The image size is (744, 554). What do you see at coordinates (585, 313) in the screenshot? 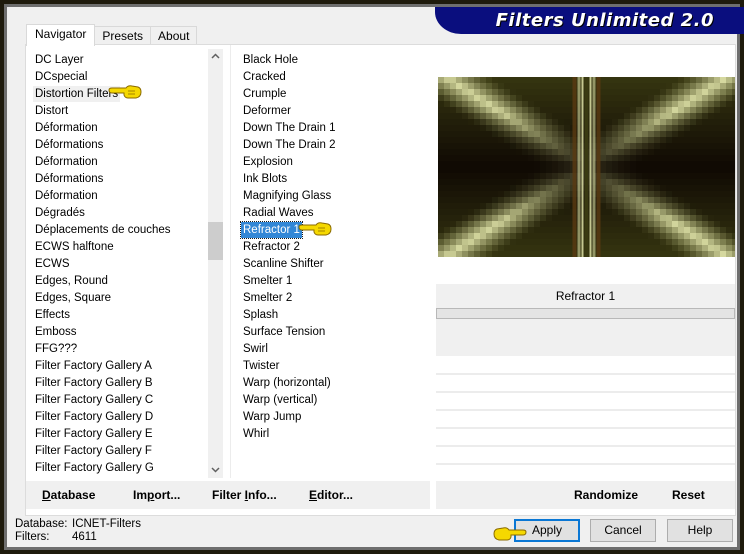
I see `parameter-progress-bar` at bounding box center [585, 313].